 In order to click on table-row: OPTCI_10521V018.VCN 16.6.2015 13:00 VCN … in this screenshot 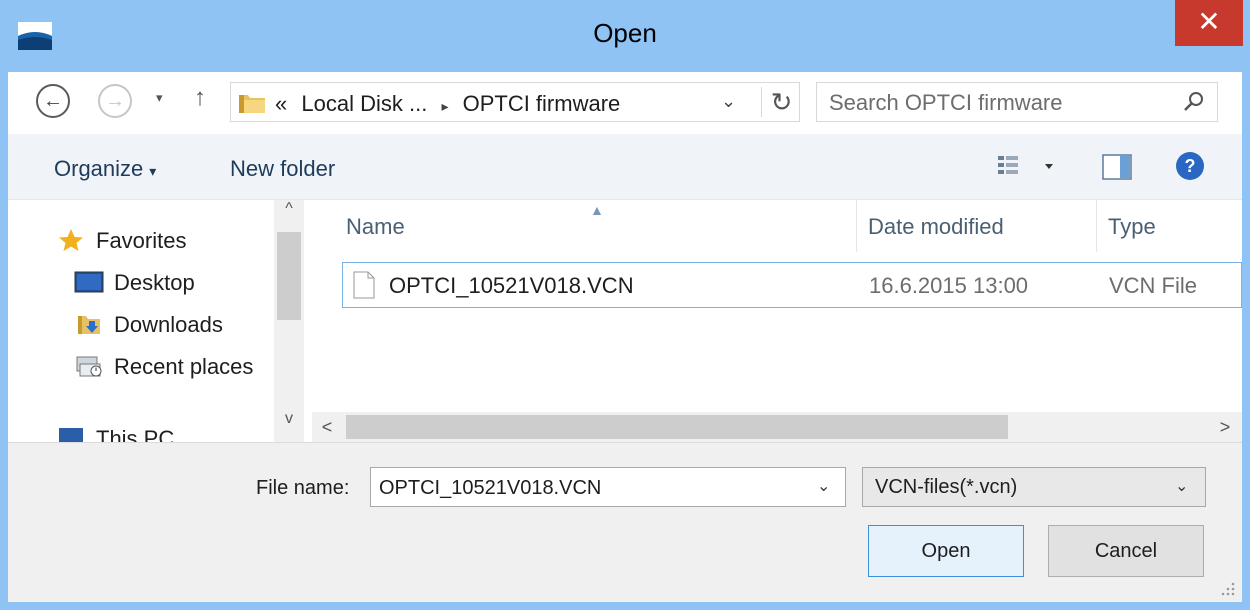, I will do `click(792, 285)`.